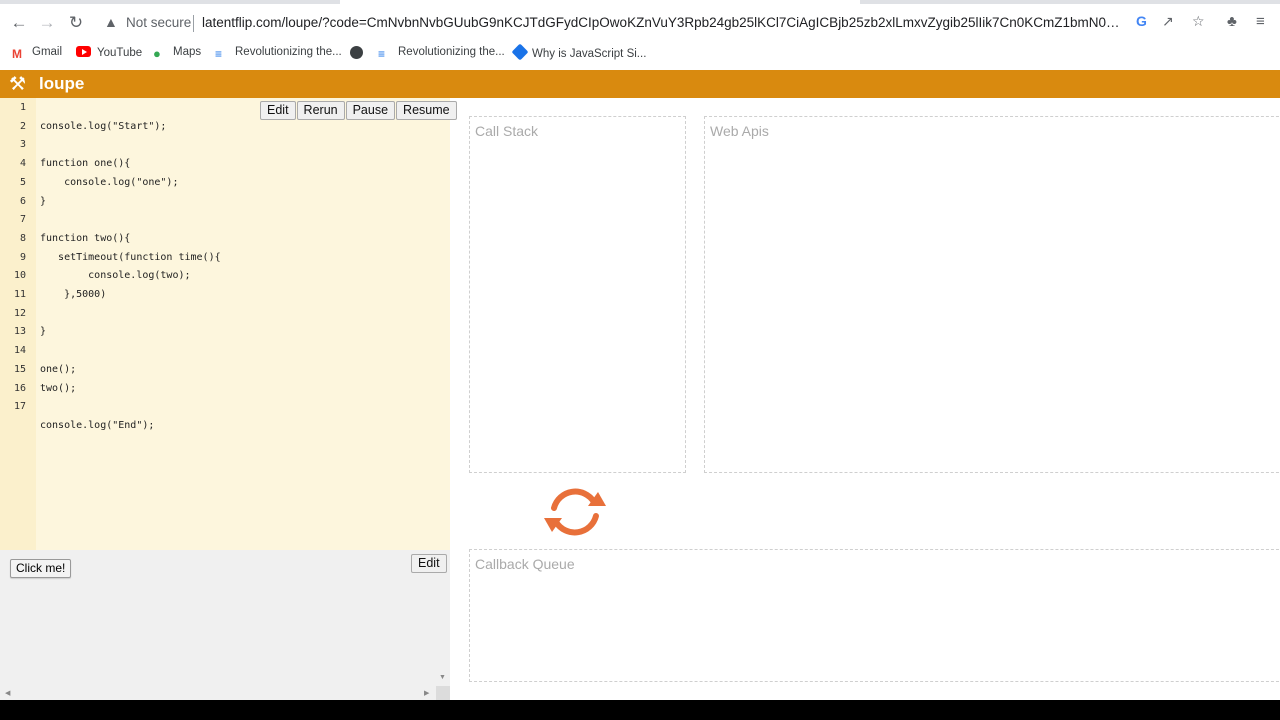 Image resolution: width=1280 pixels, height=720 pixels. What do you see at coordinates (85, 164) in the screenshot?
I see `line-text: function one(){` at bounding box center [85, 164].